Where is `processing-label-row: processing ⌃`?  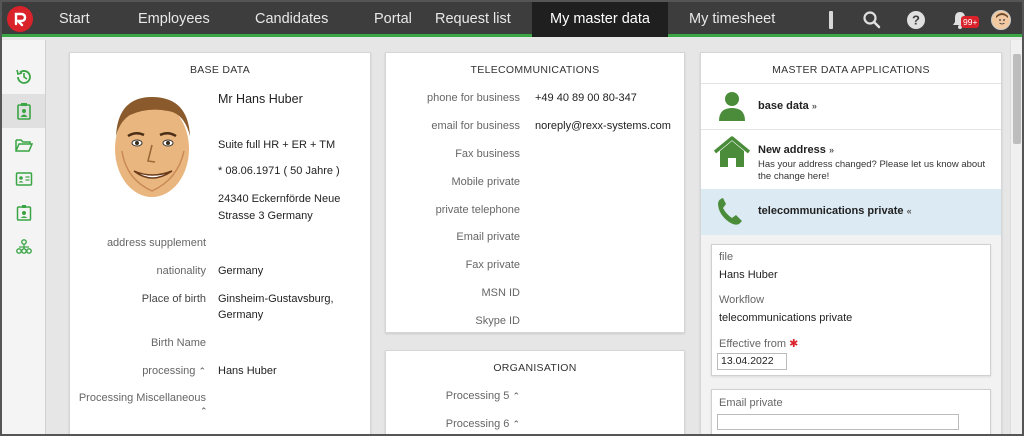
processing-label-row: processing ⌃ is located at coordinates (174, 371).